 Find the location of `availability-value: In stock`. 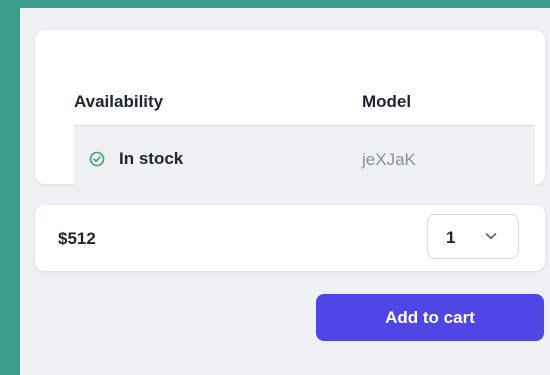

availability-value: In stock is located at coordinates (151, 158).